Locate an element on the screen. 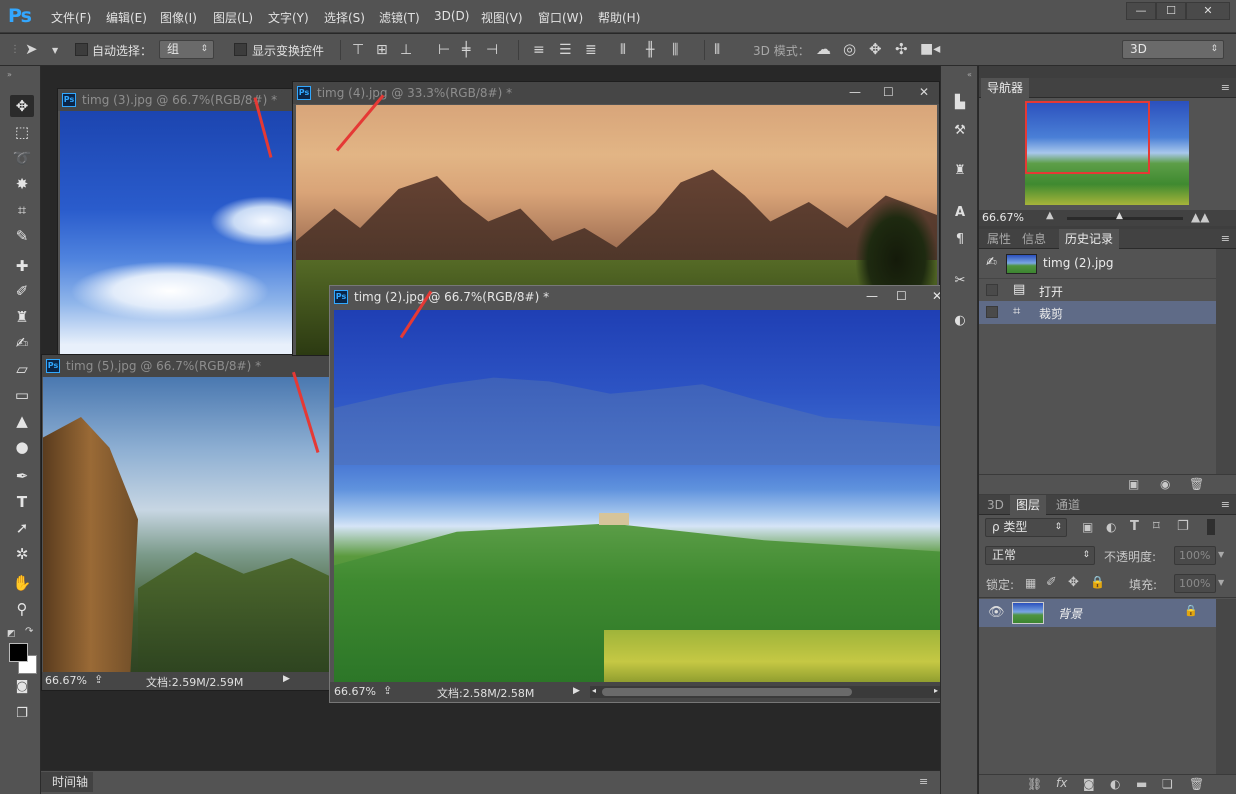 Image resolution: width=1236 pixels, height=794 pixels. lock-image-icon: ✐ is located at coordinates (1051, 582).